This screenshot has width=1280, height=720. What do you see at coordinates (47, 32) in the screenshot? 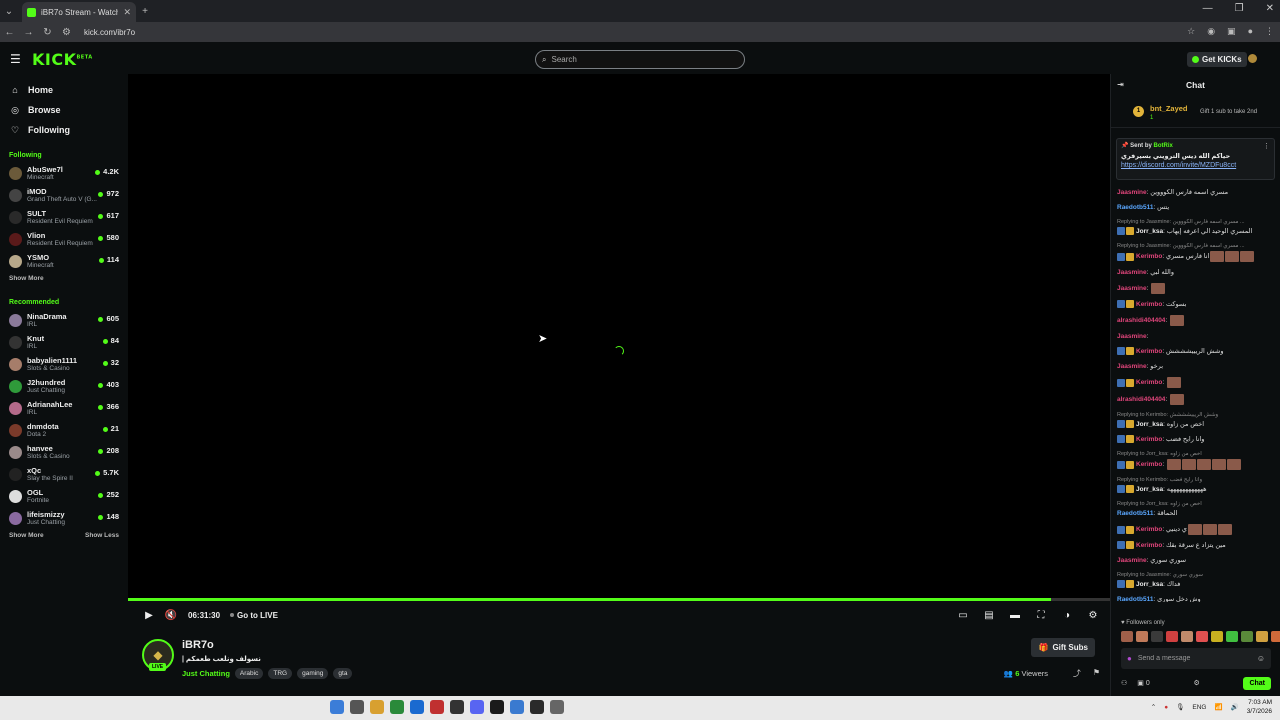
I see `reload-icon: ↻` at bounding box center [47, 32].